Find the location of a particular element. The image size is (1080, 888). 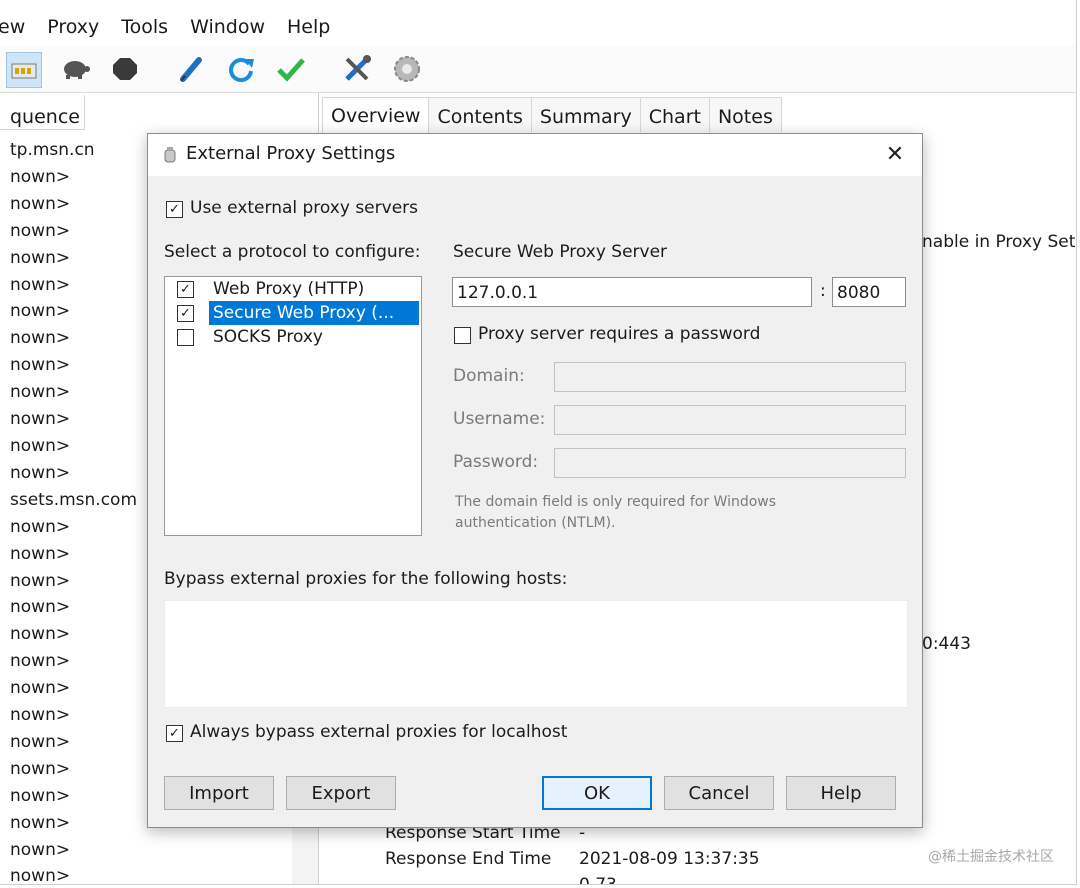

tab-chart: Chart is located at coordinates (674, 114).